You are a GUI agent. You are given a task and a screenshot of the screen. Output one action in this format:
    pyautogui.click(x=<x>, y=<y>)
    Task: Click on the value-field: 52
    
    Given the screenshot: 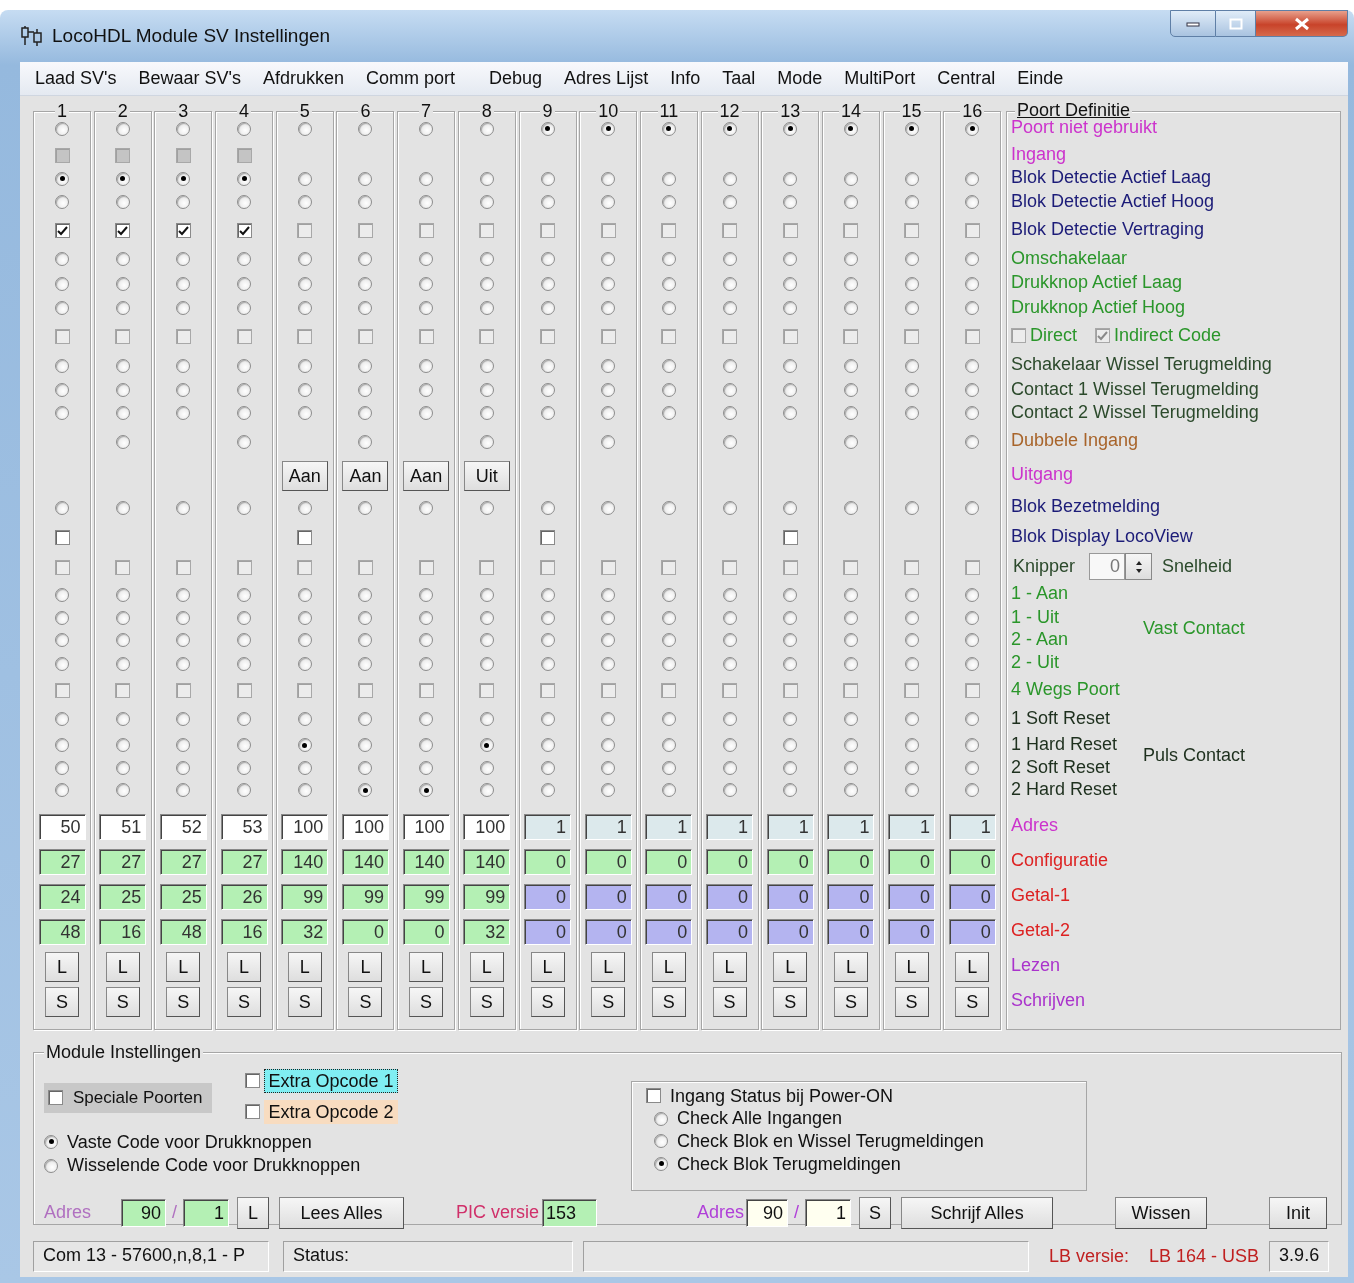 What is the action you would take?
    pyautogui.click(x=183, y=826)
    